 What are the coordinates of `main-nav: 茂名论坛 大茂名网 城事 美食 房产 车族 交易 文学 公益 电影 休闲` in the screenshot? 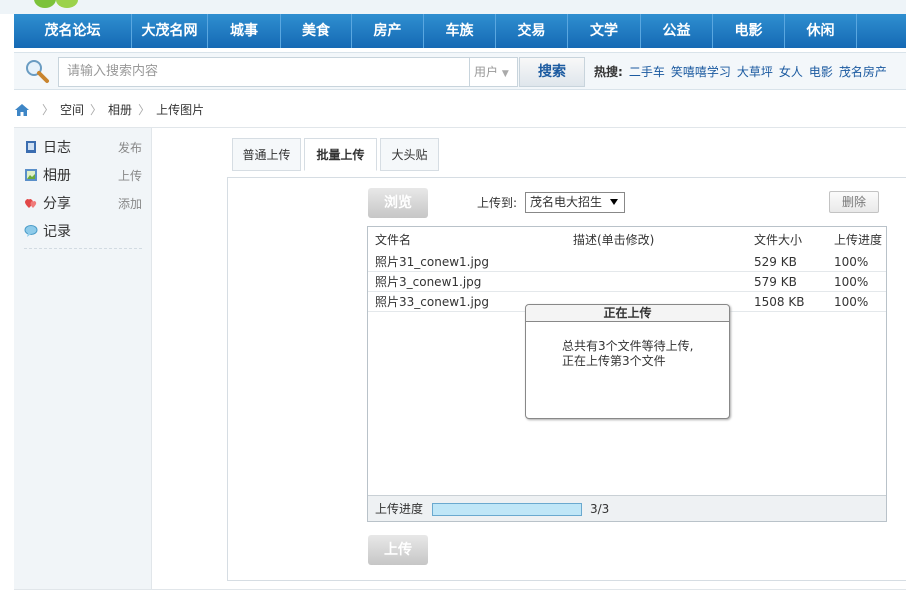 It's located at (460, 31).